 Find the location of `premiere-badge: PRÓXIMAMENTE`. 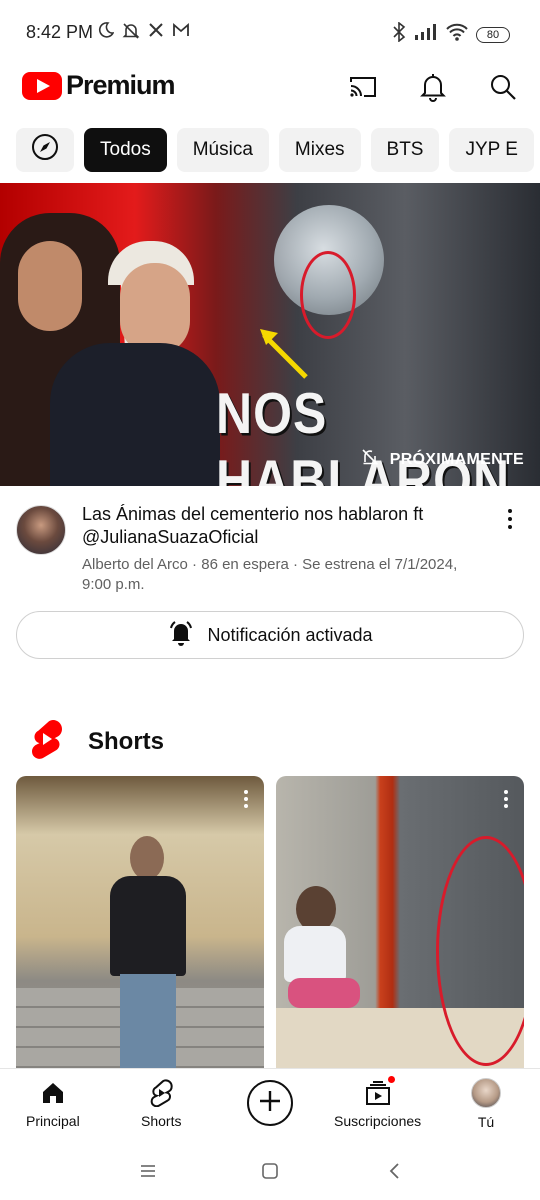

premiere-badge: PRÓXIMAMENTE is located at coordinates (442, 459).